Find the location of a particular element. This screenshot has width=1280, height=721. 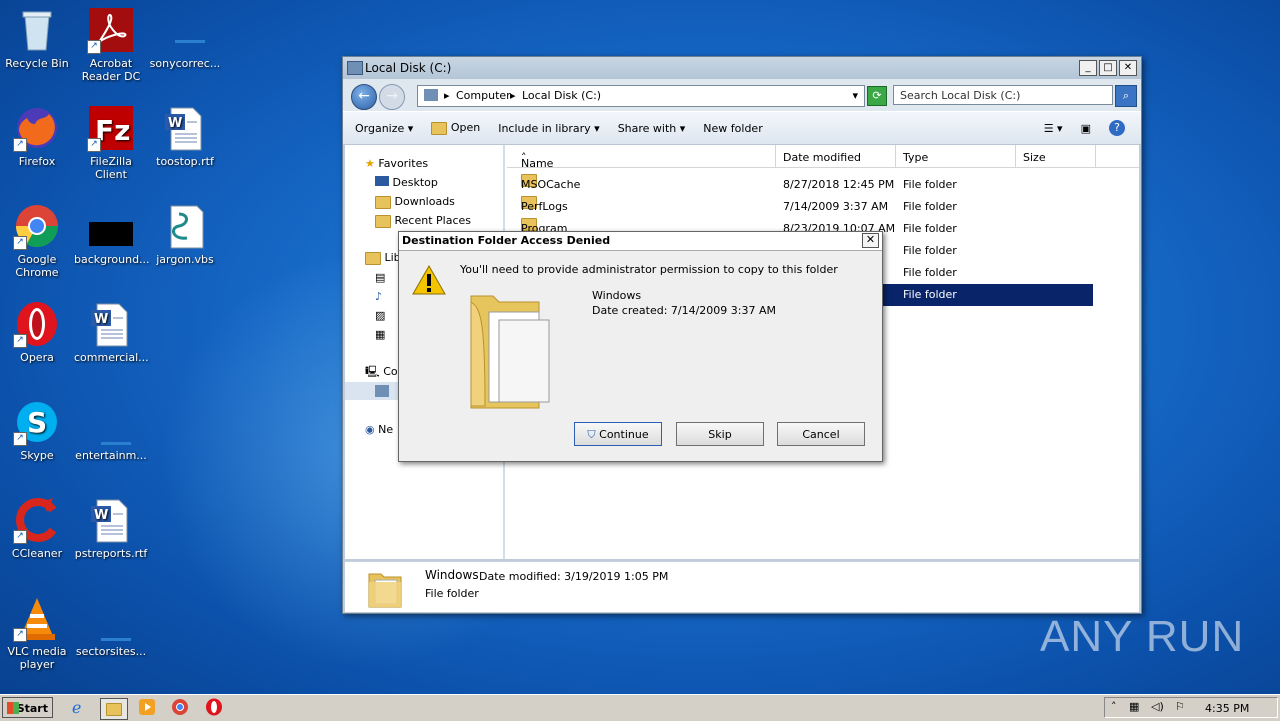

vlc-icon: ↗ is located at coordinates (37, 618).